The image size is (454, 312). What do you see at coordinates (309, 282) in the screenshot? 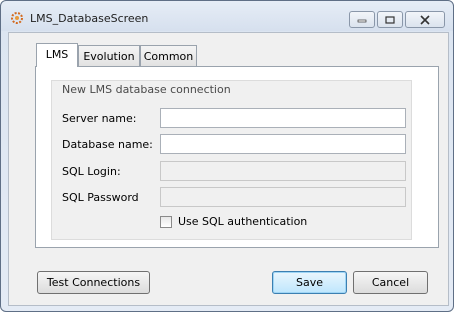
I see `save-button: Save` at bounding box center [309, 282].